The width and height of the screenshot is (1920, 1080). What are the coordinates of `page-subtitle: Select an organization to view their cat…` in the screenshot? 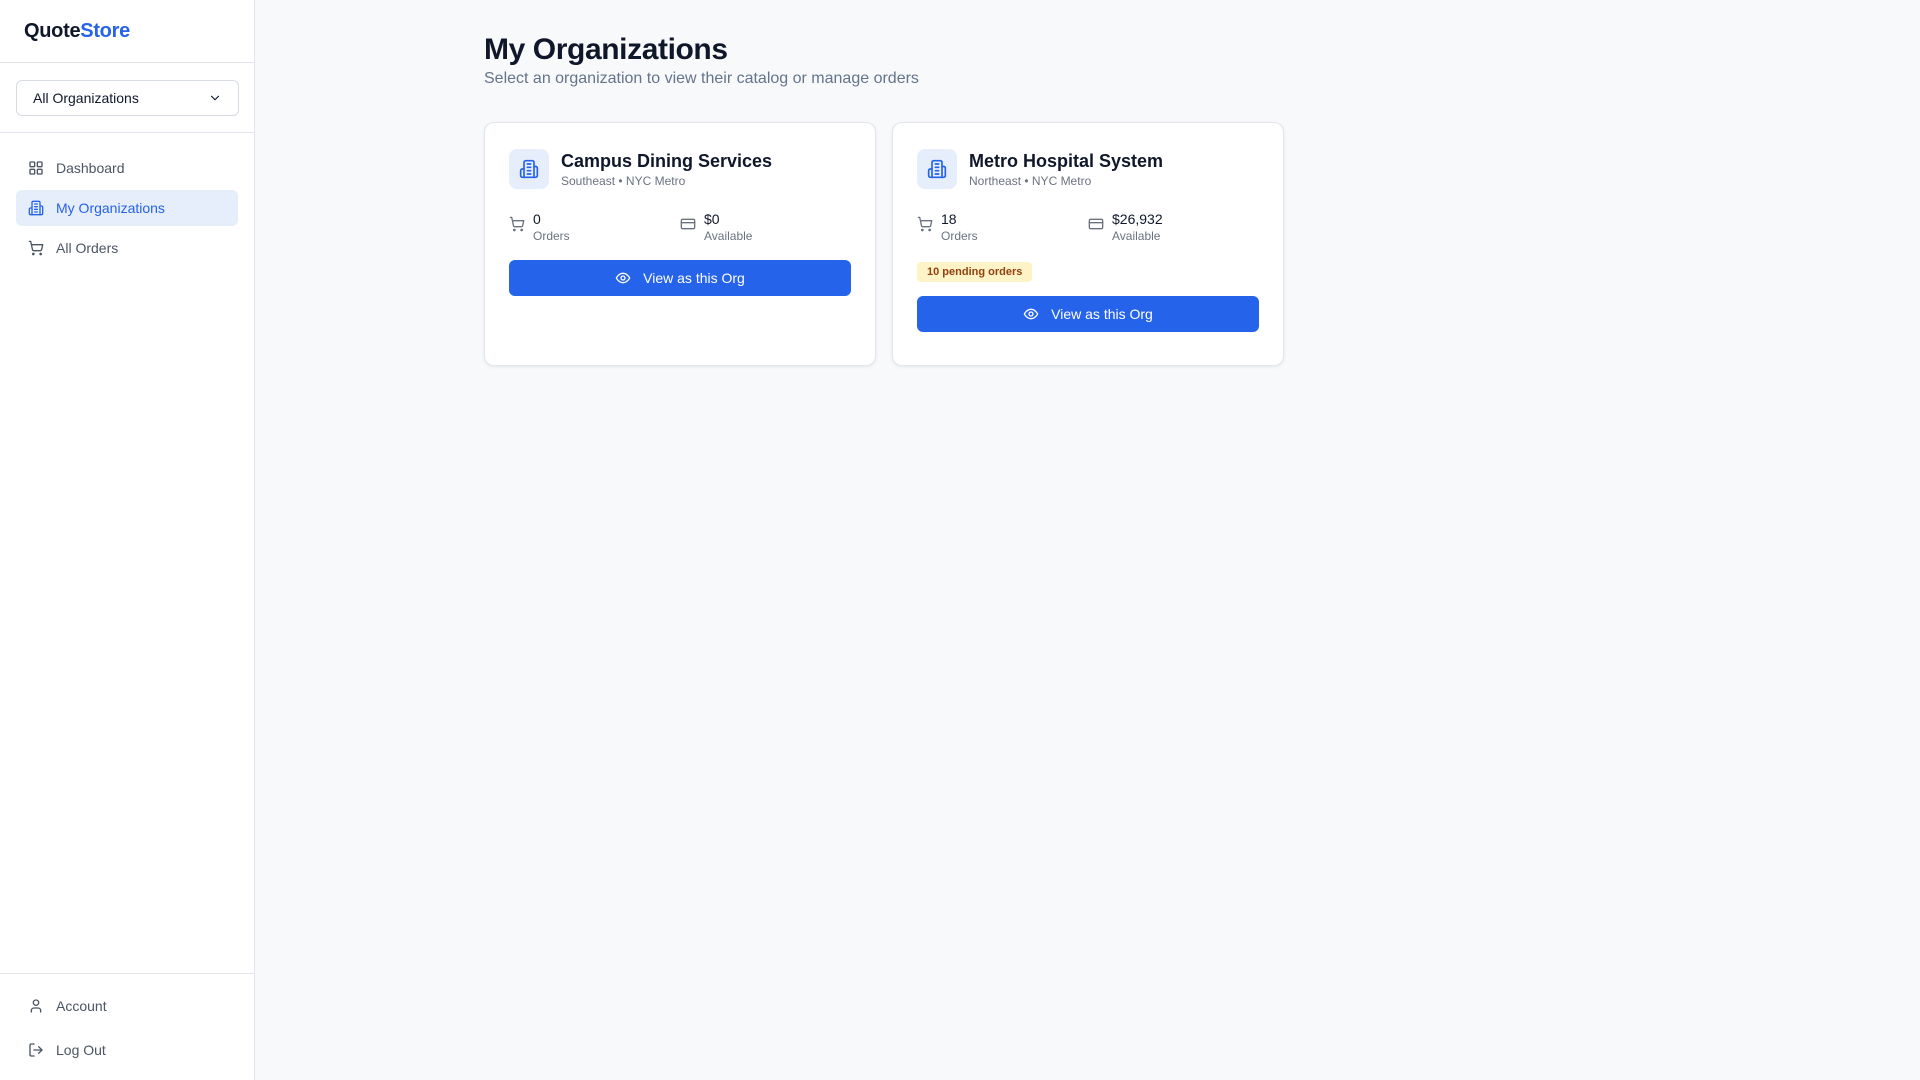 It's located at (701, 78).